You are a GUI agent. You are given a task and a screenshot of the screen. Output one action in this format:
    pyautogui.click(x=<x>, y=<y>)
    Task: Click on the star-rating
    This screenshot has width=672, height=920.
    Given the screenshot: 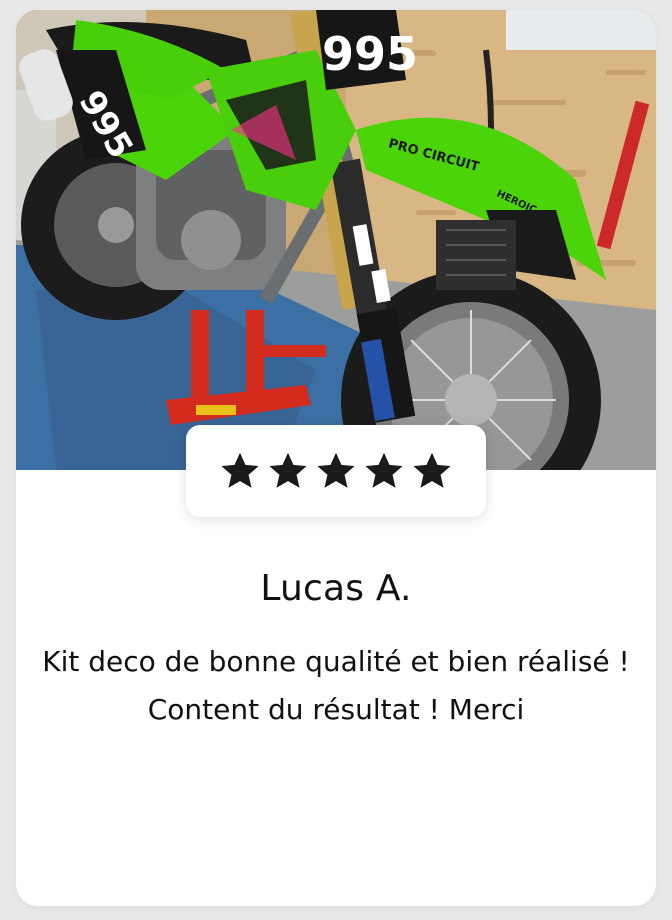 What is the action you would take?
    pyautogui.click(x=336, y=471)
    